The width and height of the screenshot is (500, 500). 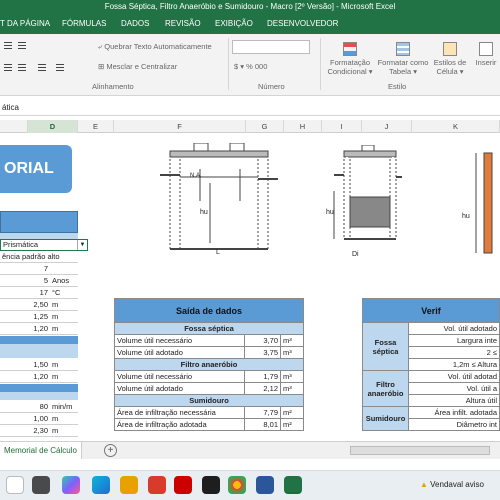 I want to click on tab-developer: DESENVOLVEDOR, so click(x=302, y=24).